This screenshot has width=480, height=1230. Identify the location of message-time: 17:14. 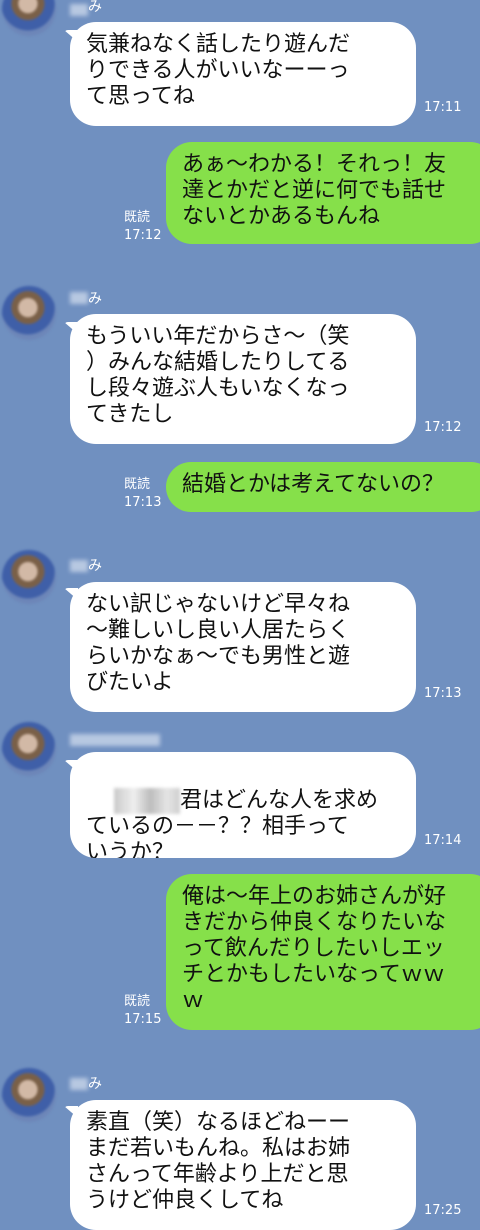
(443, 840).